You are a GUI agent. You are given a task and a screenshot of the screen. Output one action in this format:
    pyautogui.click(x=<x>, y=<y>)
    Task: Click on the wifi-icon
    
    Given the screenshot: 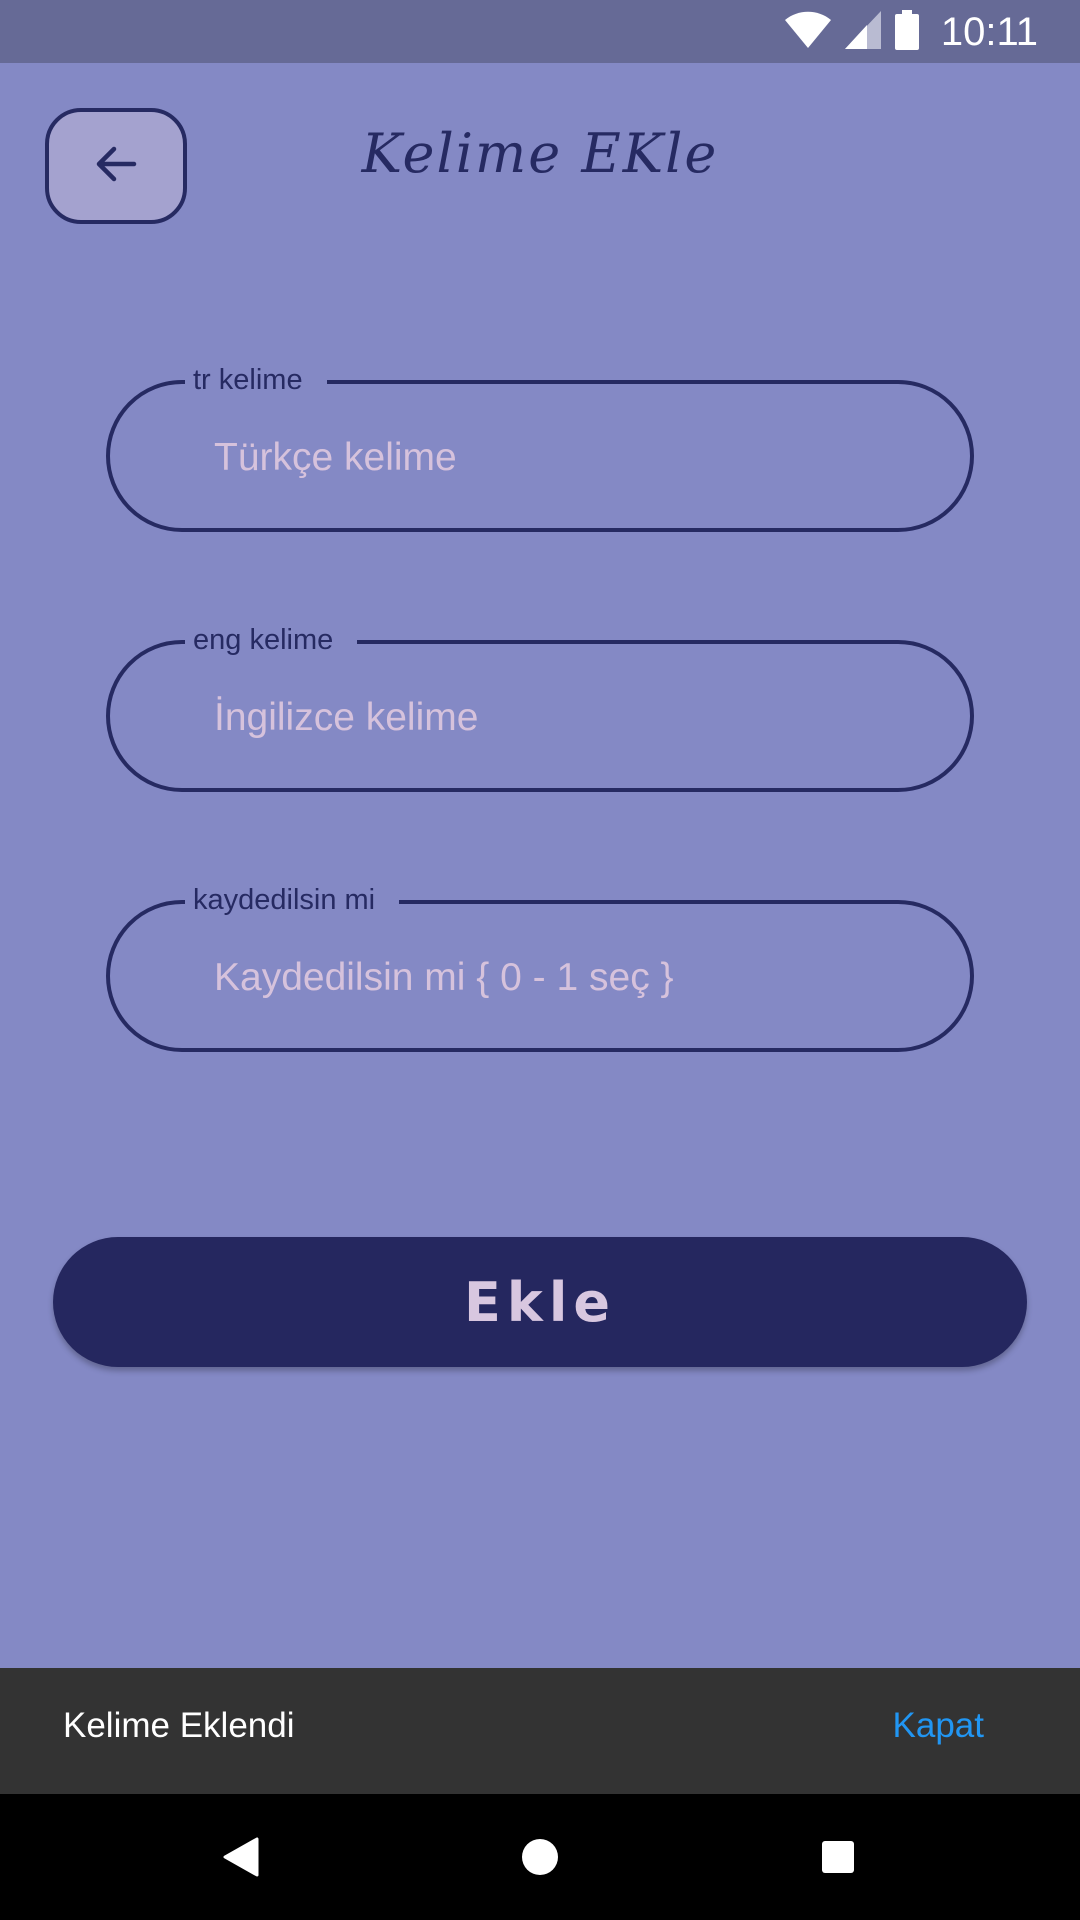 What is the action you would take?
    pyautogui.click(x=807, y=32)
    